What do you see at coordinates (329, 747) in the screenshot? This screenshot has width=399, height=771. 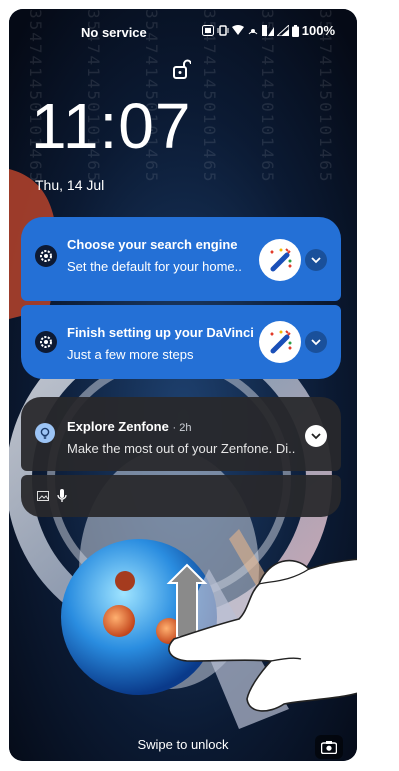 I see `camera-icon` at bounding box center [329, 747].